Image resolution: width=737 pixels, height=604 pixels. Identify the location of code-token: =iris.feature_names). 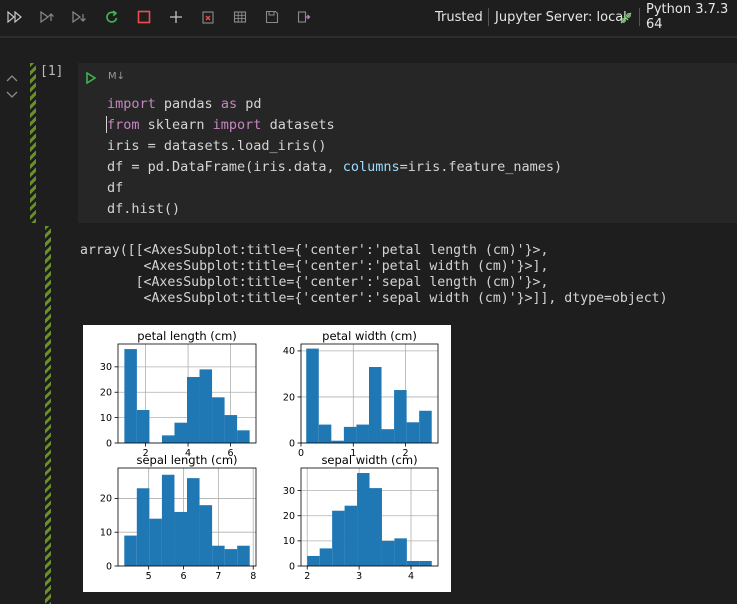
(481, 167).